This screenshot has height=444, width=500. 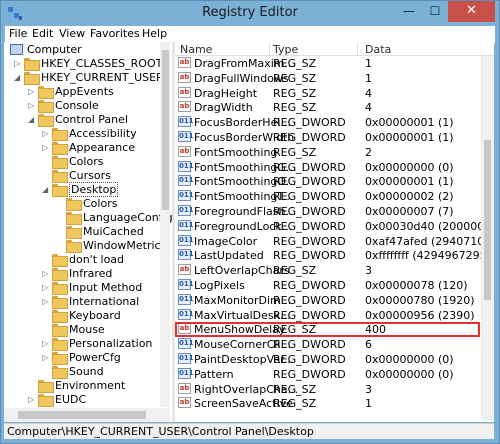 What do you see at coordinates (165, 130) in the screenshot?
I see `tree-scrollbar-thumb` at bounding box center [165, 130].